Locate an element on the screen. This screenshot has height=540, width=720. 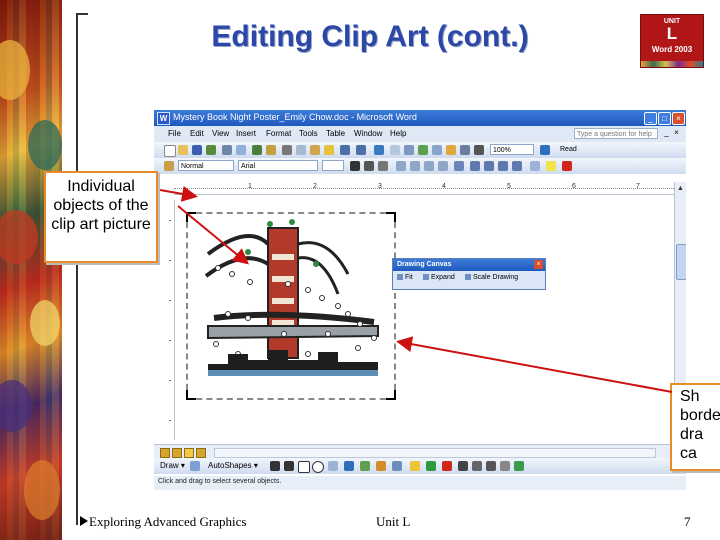
decrease-indent-icon is located at coordinates (503, 166).